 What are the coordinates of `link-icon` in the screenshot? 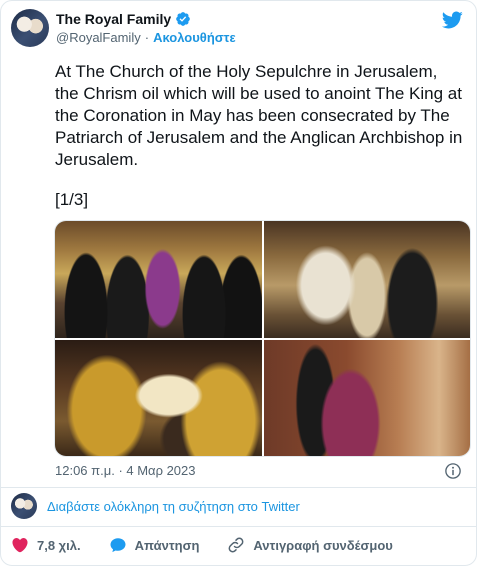 It's located at (236, 545).